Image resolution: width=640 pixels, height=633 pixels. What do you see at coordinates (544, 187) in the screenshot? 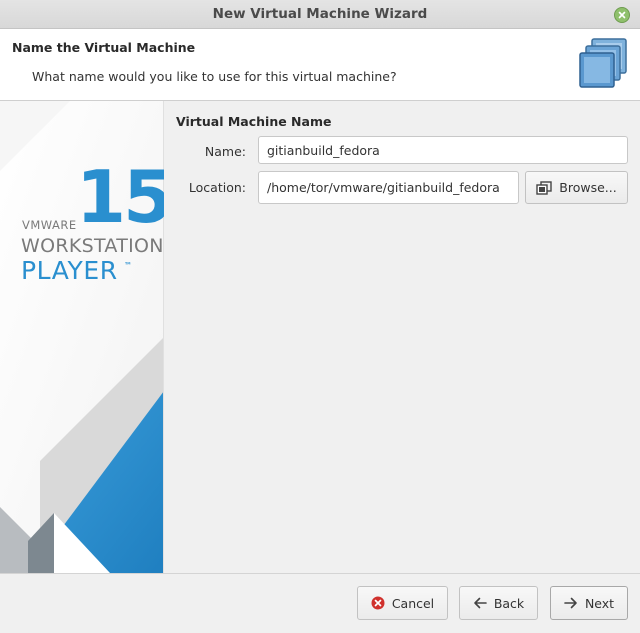
I see `folder-copy-icon` at bounding box center [544, 187].